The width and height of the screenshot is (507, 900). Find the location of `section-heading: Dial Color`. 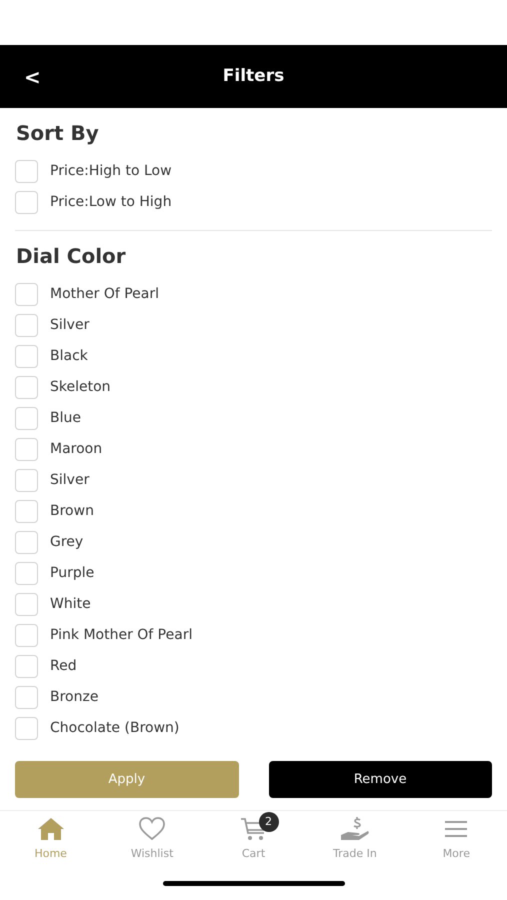

section-heading: Dial Color is located at coordinates (71, 256).